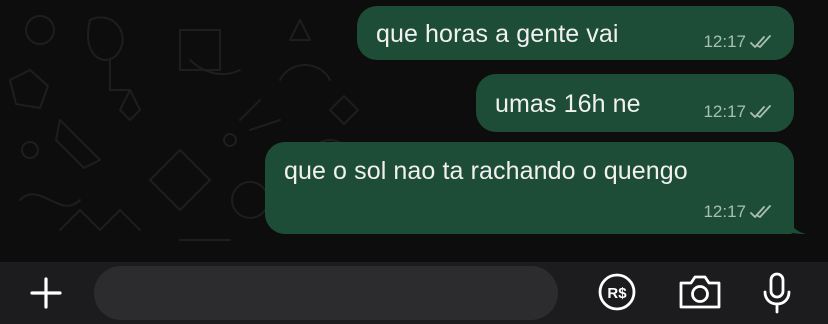 The image size is (828, 324). Describe the element at coordinates (486, 171) in the screenshot. I see `message-text: que o sol nao ta rachando o quengo` at that location.